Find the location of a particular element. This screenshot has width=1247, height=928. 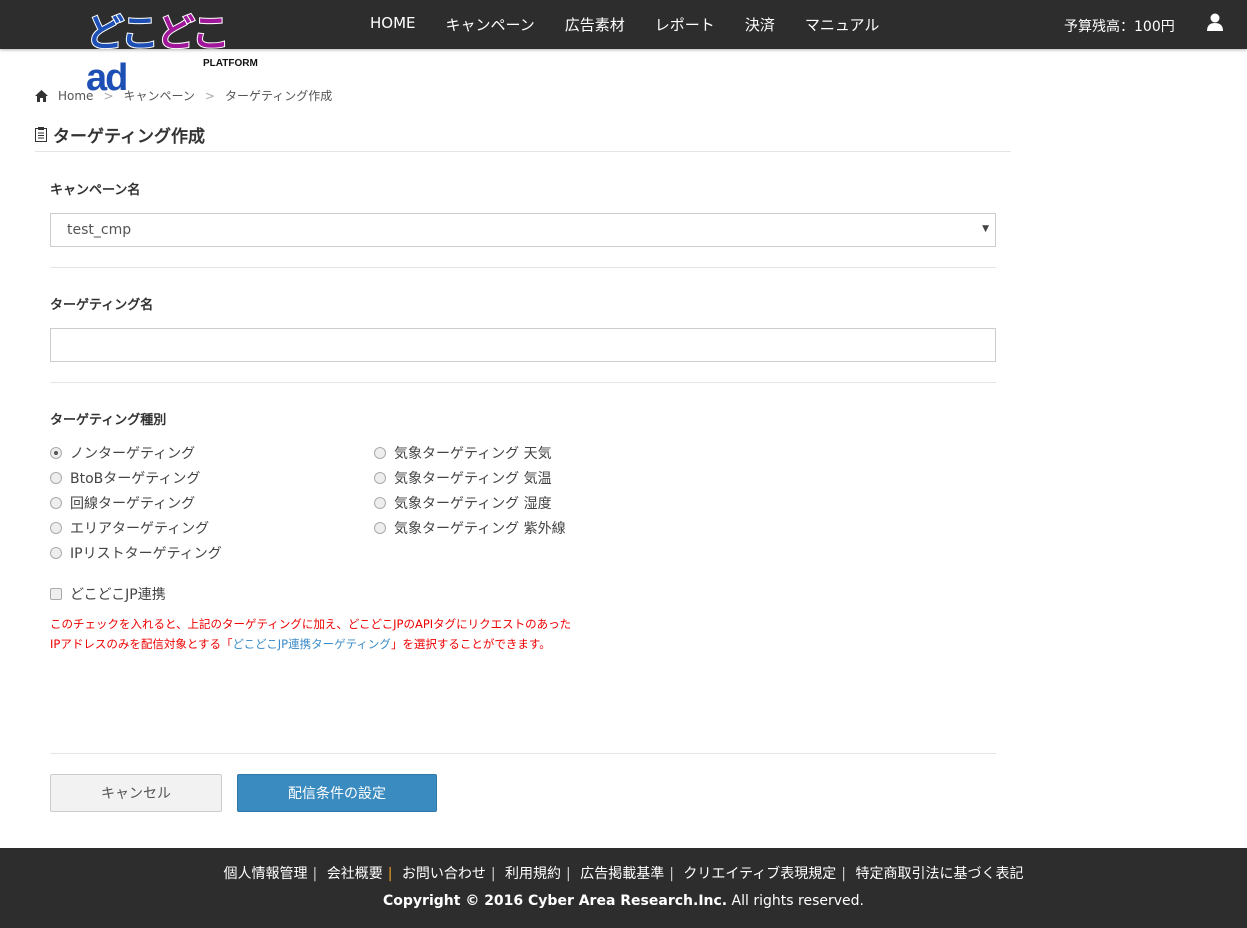

targeting-name-label: ターゲティング名 is located at coordinates (102, 305).